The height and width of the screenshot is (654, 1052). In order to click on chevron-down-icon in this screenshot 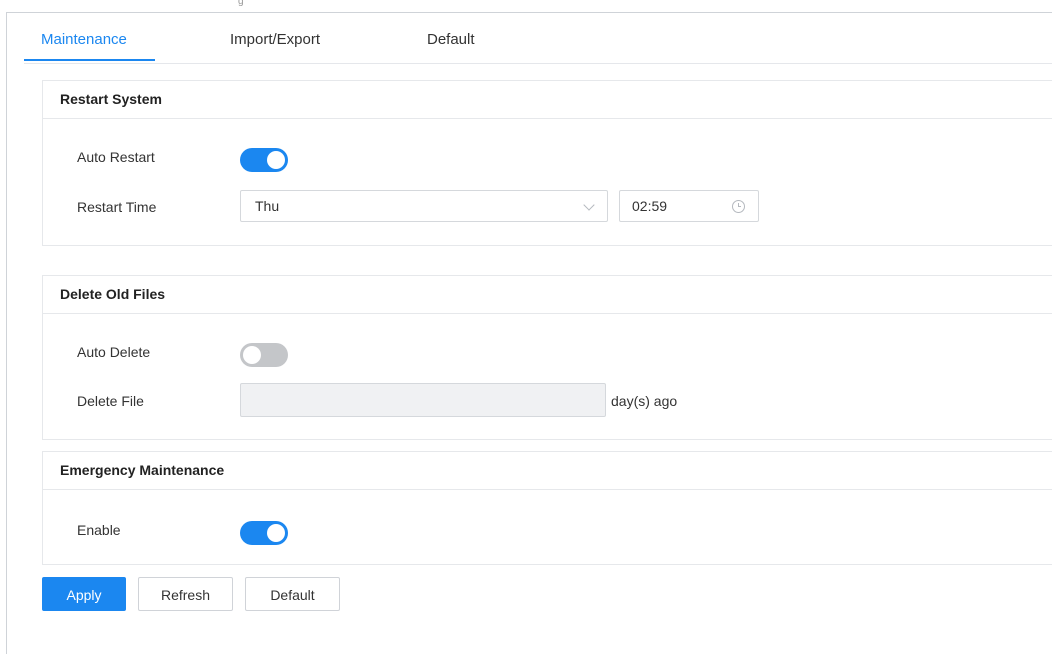, I will do `click(589, 205)`.